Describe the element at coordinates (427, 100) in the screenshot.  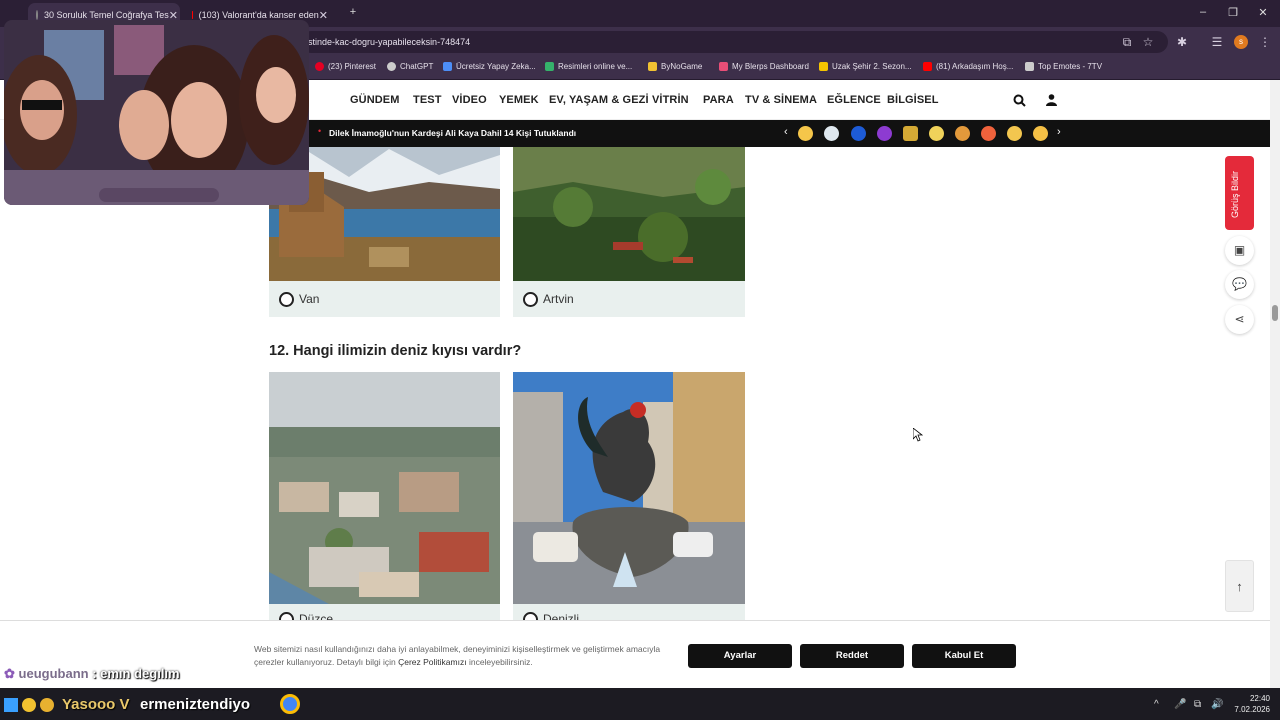
I see `nav-test: TEST` at that location.